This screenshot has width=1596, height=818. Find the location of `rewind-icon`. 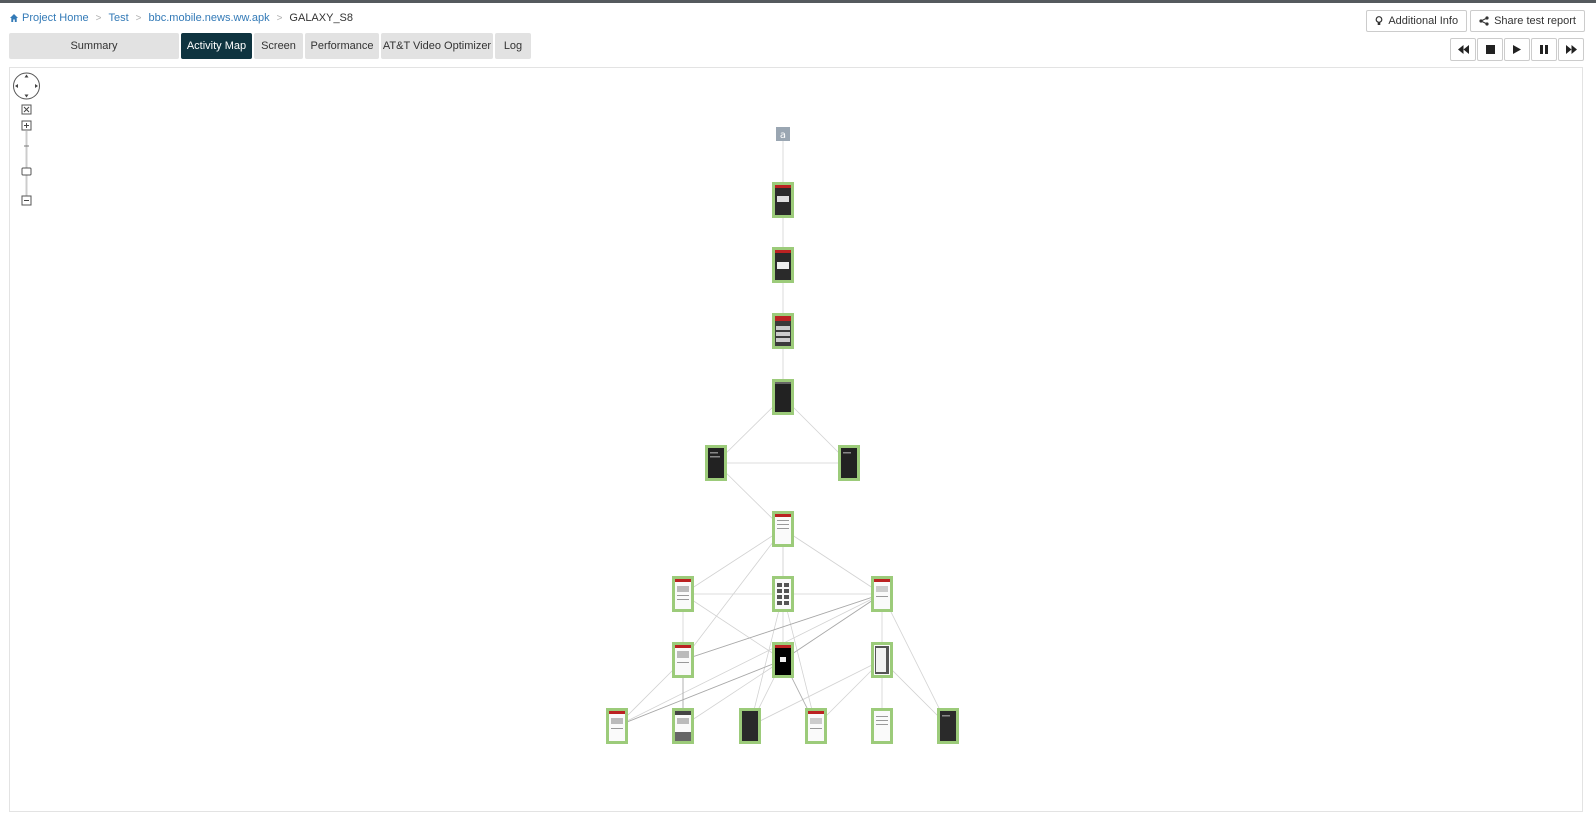

rewind-icon is located at coordinates (1463, 49).